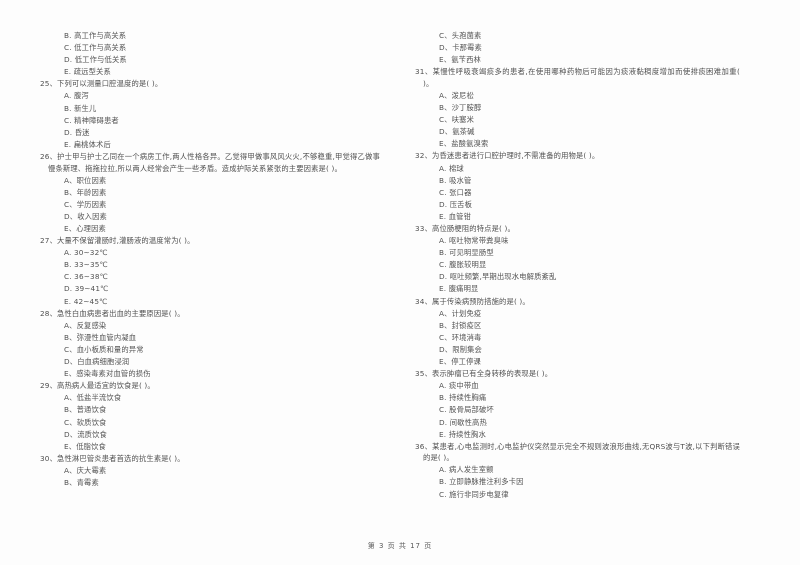 This screenshot has width=800, height=565. I want to click on option-item: A、泼尼松, so click(456, 95).